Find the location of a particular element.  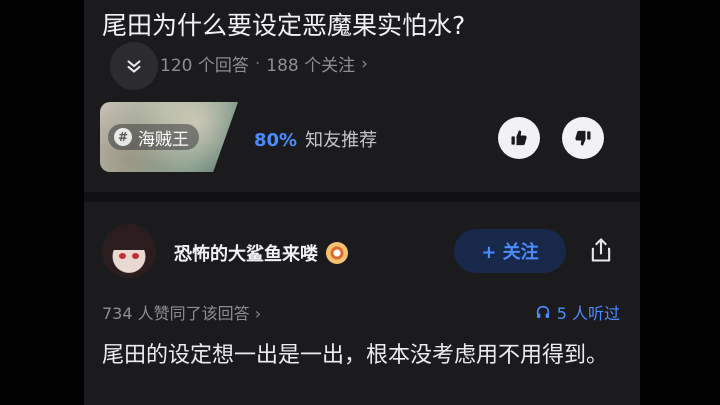

downvote-button is located at coordinates (583, 138).